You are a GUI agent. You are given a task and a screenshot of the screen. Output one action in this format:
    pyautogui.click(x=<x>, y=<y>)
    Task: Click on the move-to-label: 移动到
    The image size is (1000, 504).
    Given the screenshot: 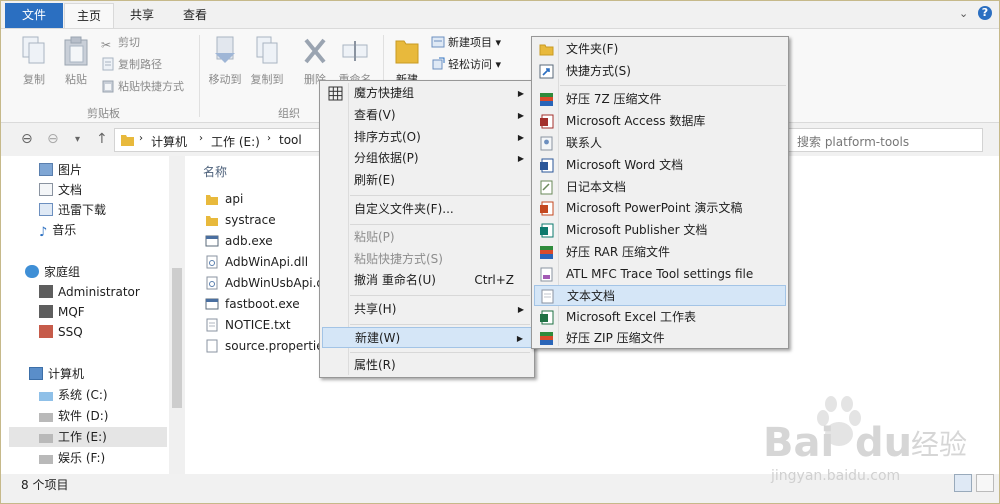 What is the action you would take?
    pyautogui.click(x=225, y=79)
    